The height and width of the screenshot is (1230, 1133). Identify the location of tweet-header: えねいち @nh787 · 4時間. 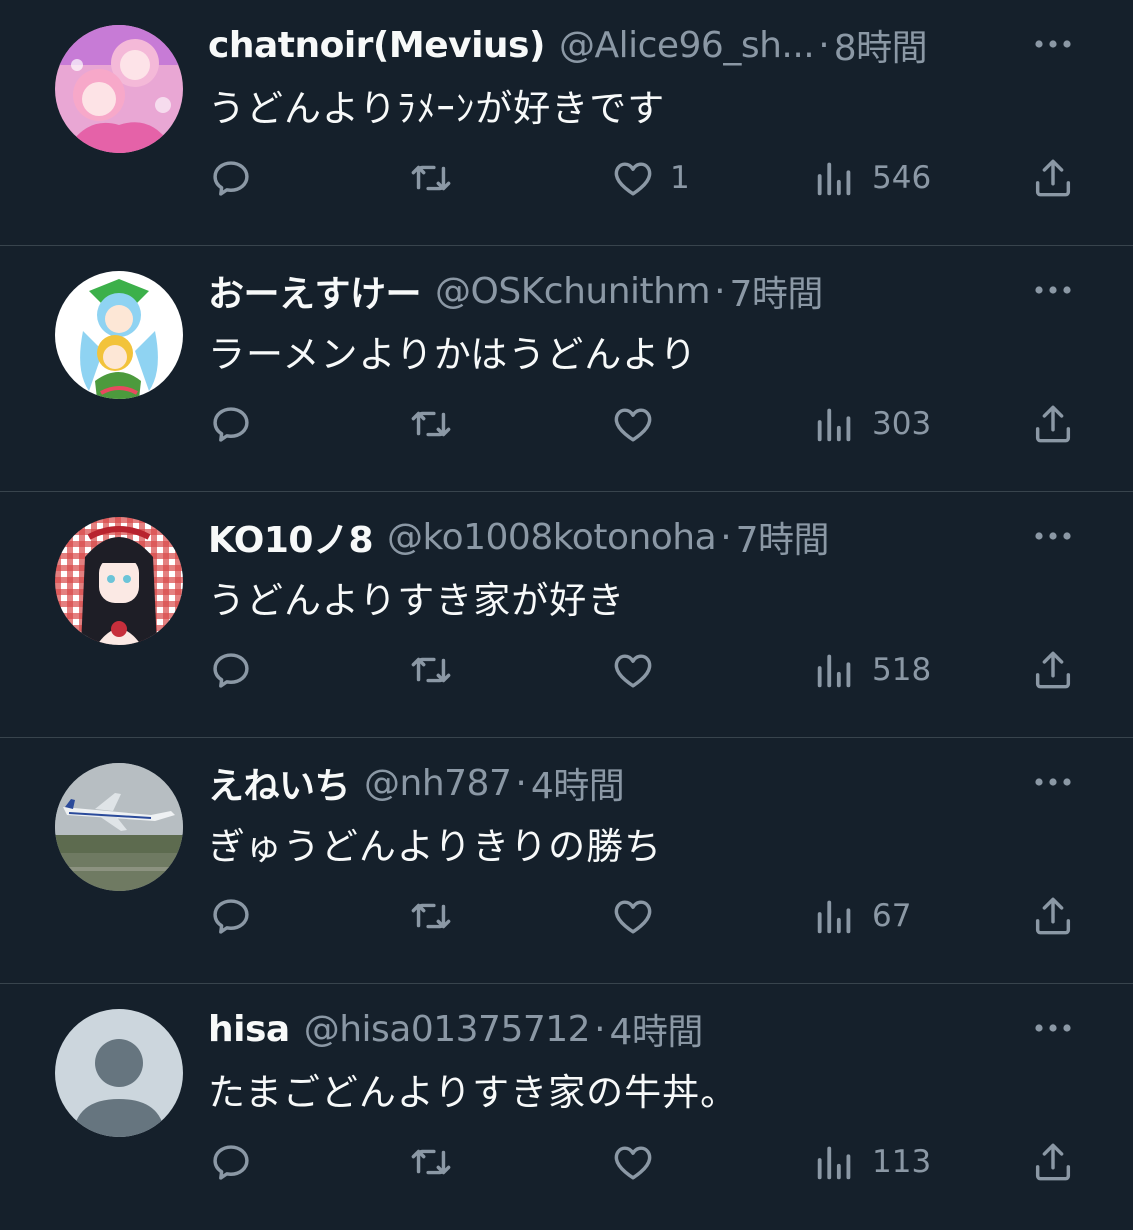
(416, 783).